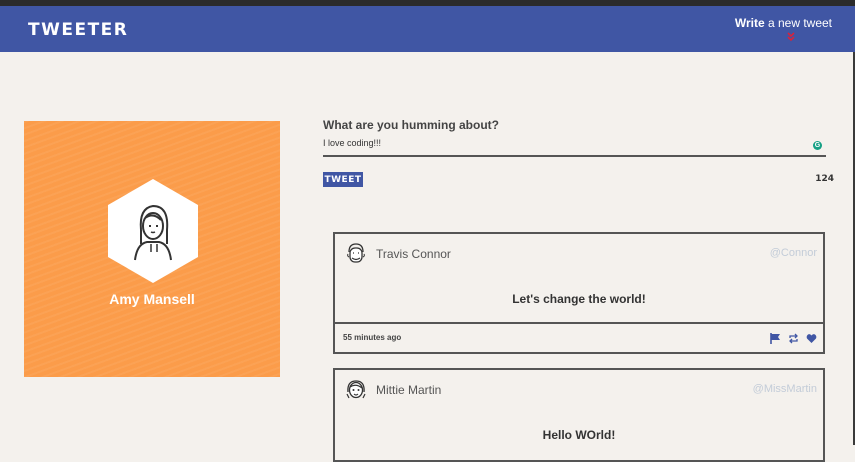 The width and height of the screenshot is (855, 462). I want to click on profile-avatar-hexagon, so click(153, 231).